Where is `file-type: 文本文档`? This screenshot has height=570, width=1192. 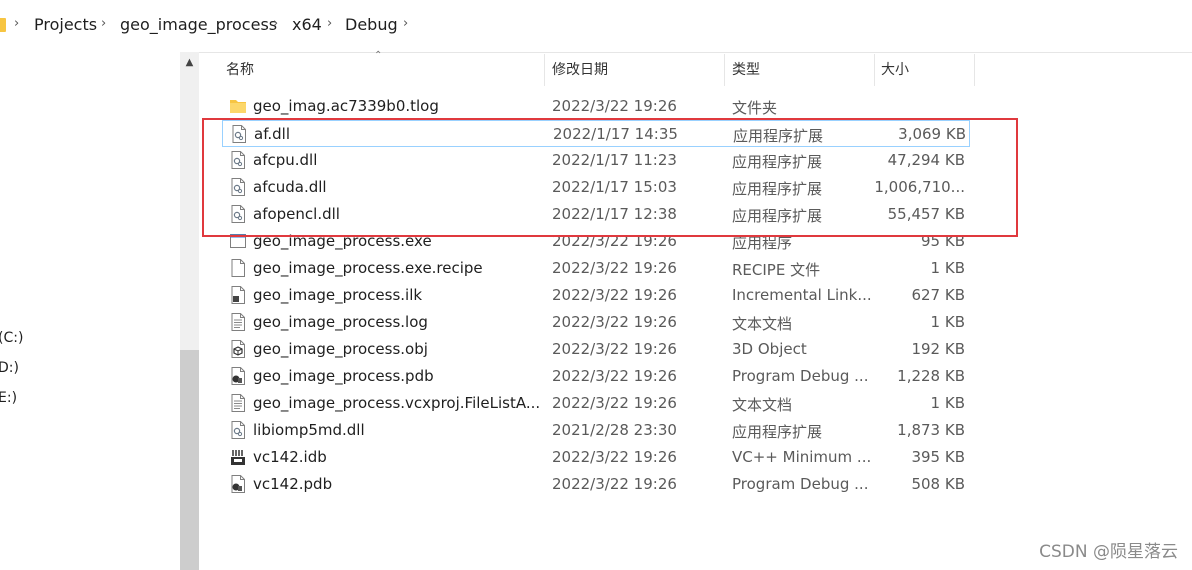
file-type: 文本文档 is located at coordinates (762, 324).